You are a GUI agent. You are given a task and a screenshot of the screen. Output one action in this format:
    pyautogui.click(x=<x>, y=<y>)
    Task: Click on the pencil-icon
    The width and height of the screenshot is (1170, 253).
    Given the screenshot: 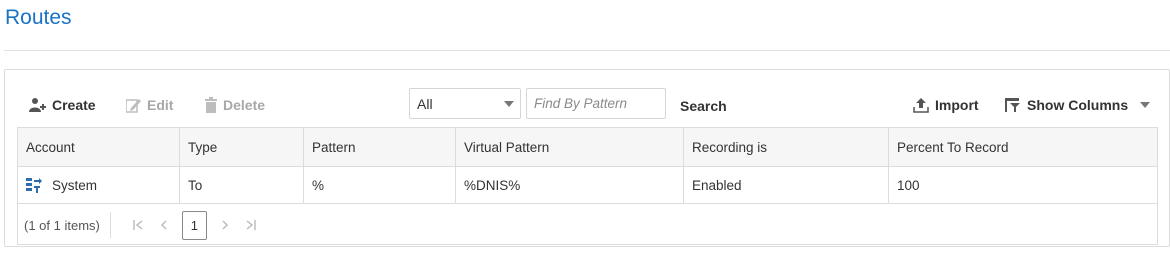 What is the action you would take?
    pyautogui.click(x=133, y=105)
    